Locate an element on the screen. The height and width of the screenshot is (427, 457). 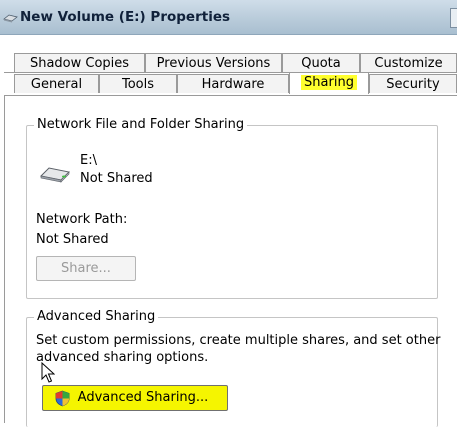
drive-icon is located at coordinates (55, 175).